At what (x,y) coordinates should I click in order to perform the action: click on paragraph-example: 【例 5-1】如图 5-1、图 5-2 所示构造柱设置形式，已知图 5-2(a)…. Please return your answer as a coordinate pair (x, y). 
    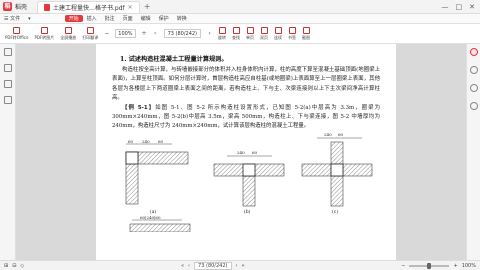
    Looking at the image, I should click on (246, 118).